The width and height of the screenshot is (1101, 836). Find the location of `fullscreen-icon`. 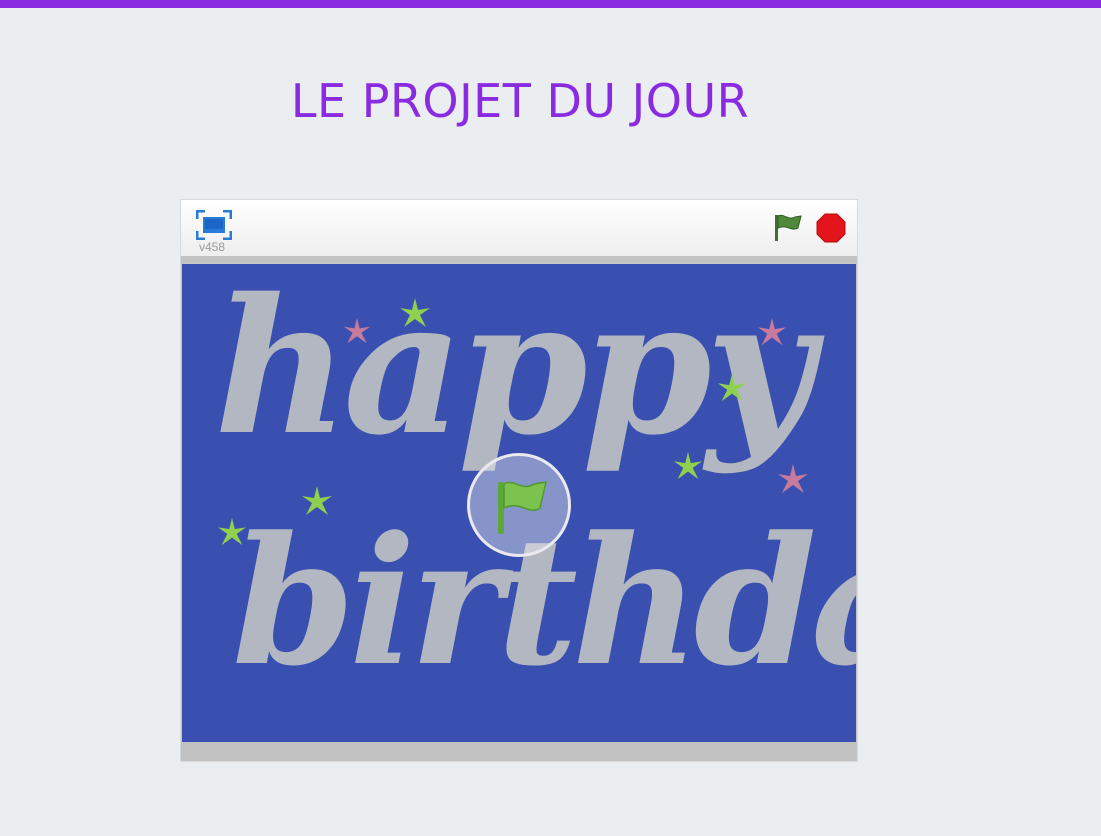

fullscreen-icon is located at coordinates (214, 225).